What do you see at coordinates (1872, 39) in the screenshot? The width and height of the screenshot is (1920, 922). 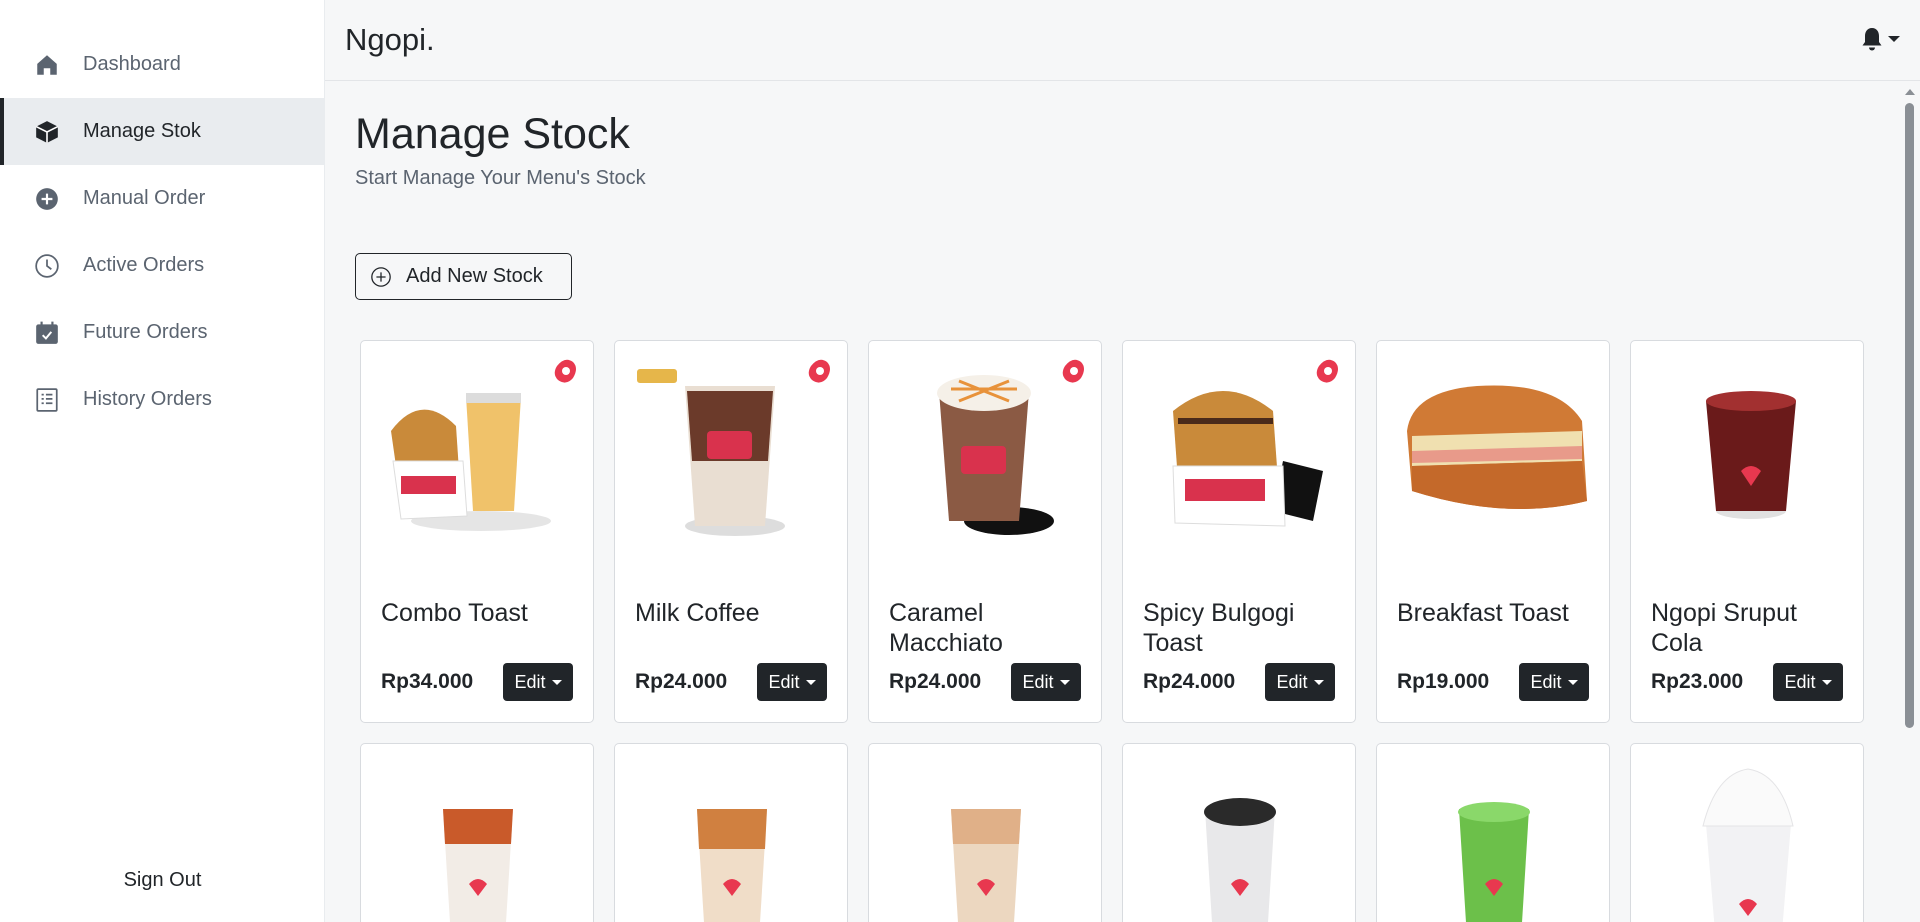 I see `bell-icon` at bounding box center [1872, 39].